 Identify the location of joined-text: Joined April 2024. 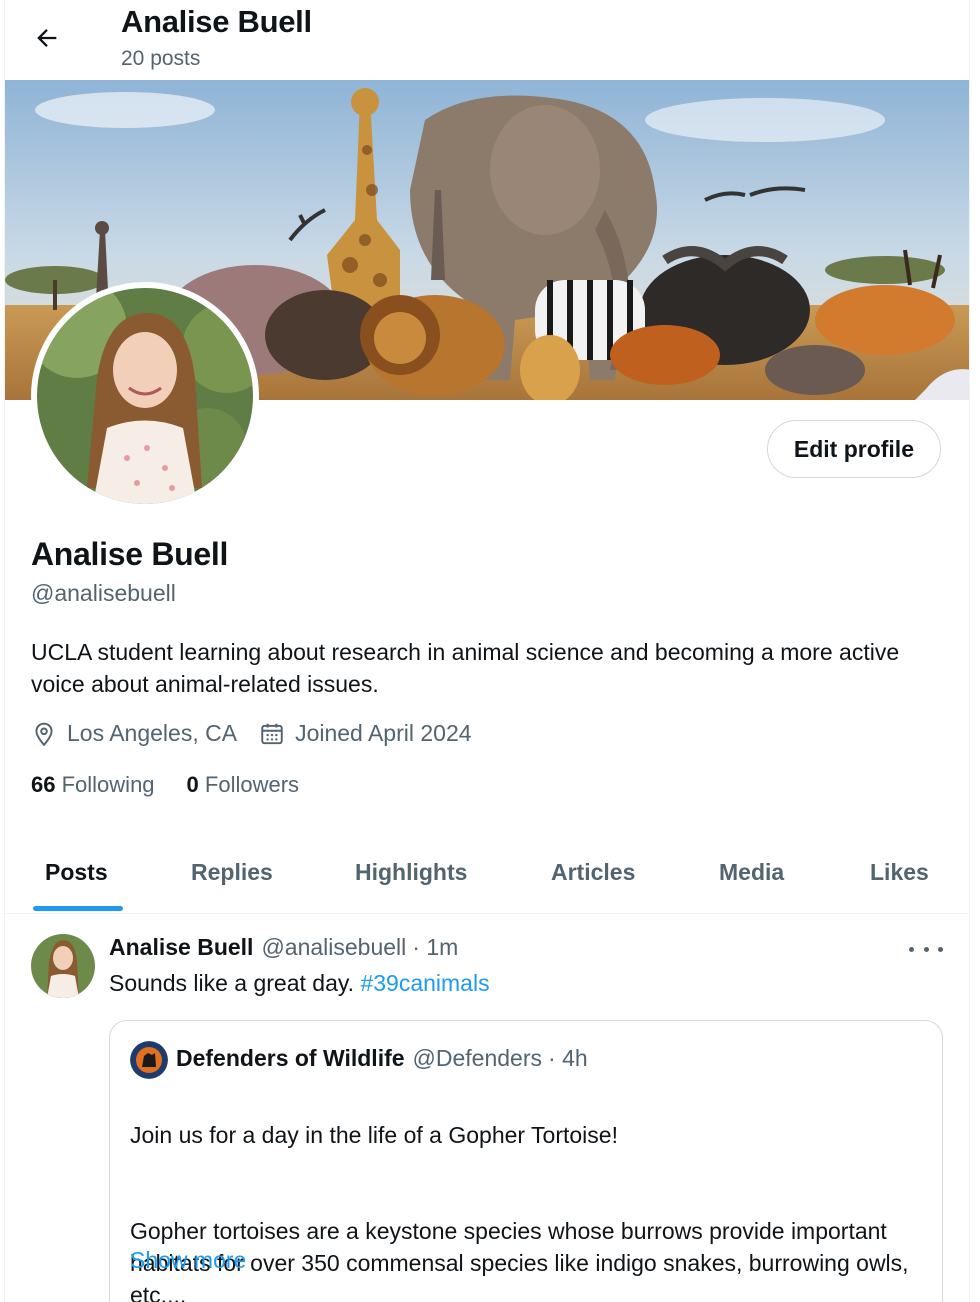
(383, 733).